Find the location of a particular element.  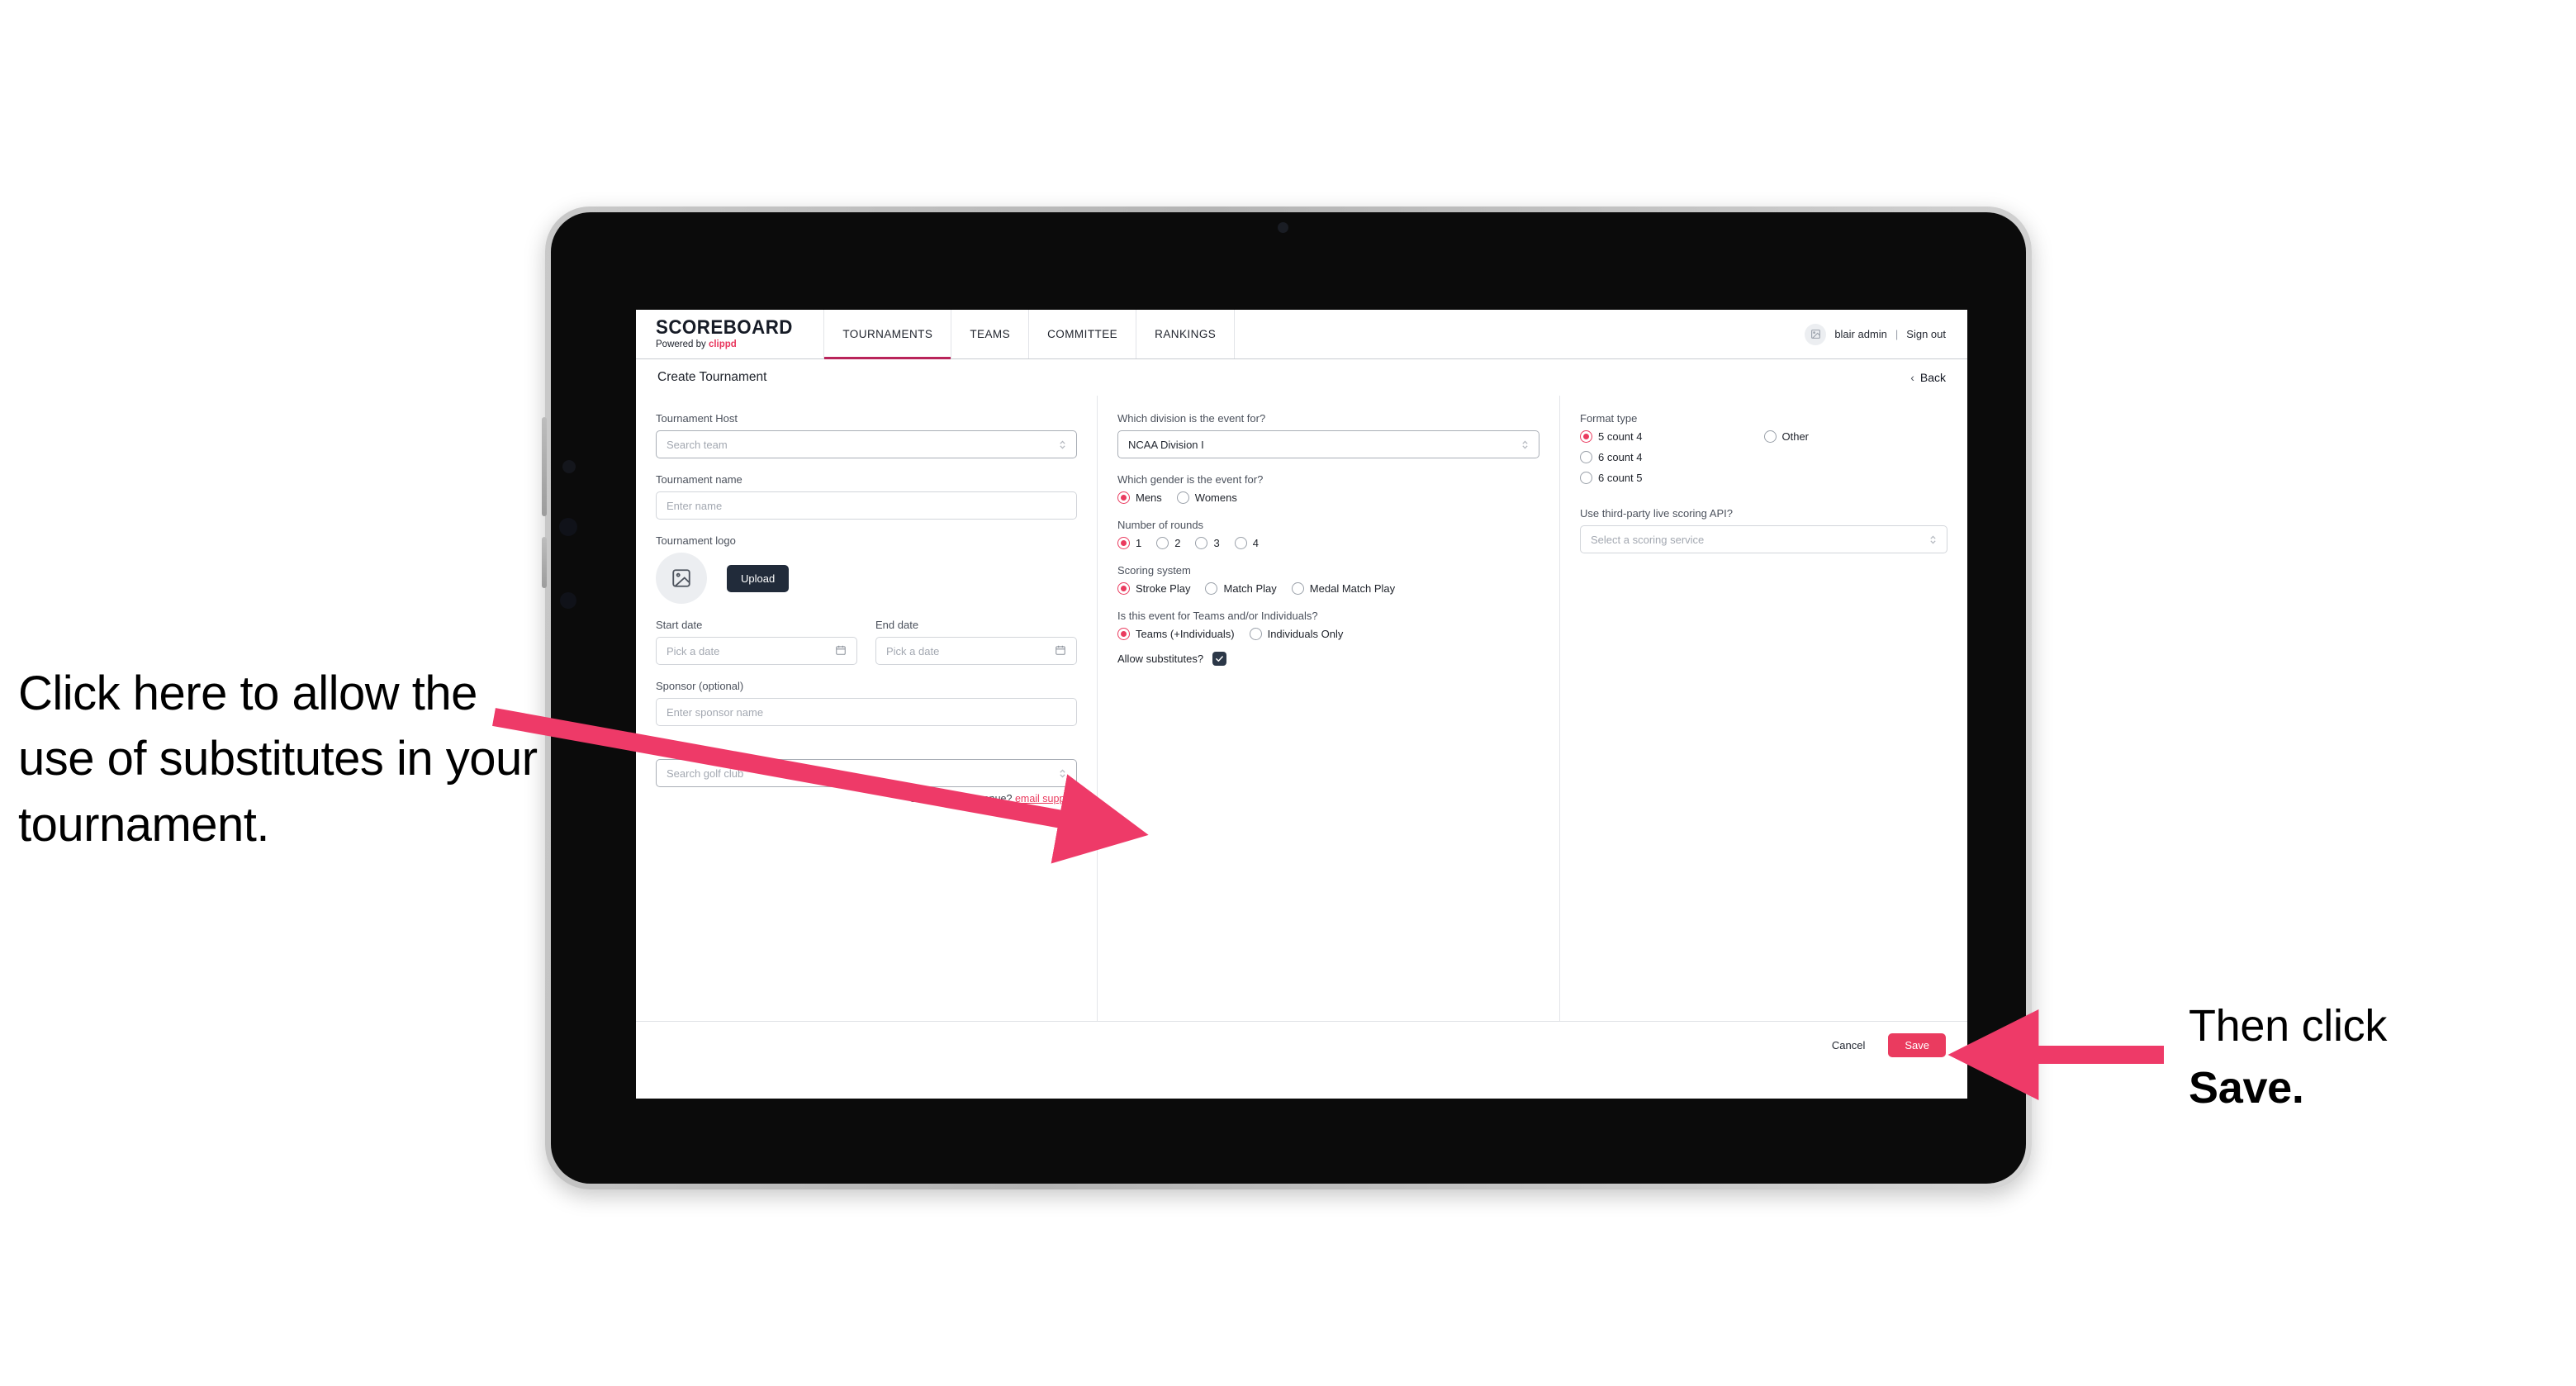

radio-format-6-count-5-label: 6 count 5 is located at coordinates (1620, 478).